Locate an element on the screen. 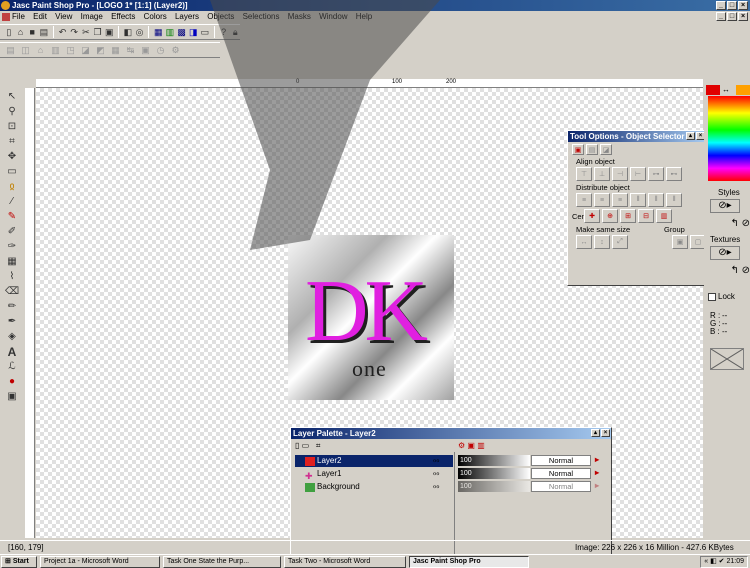 The height and width of the screenshot is (568, 750). tool-option-icon: ▥ is located at coordinates (55, 50).